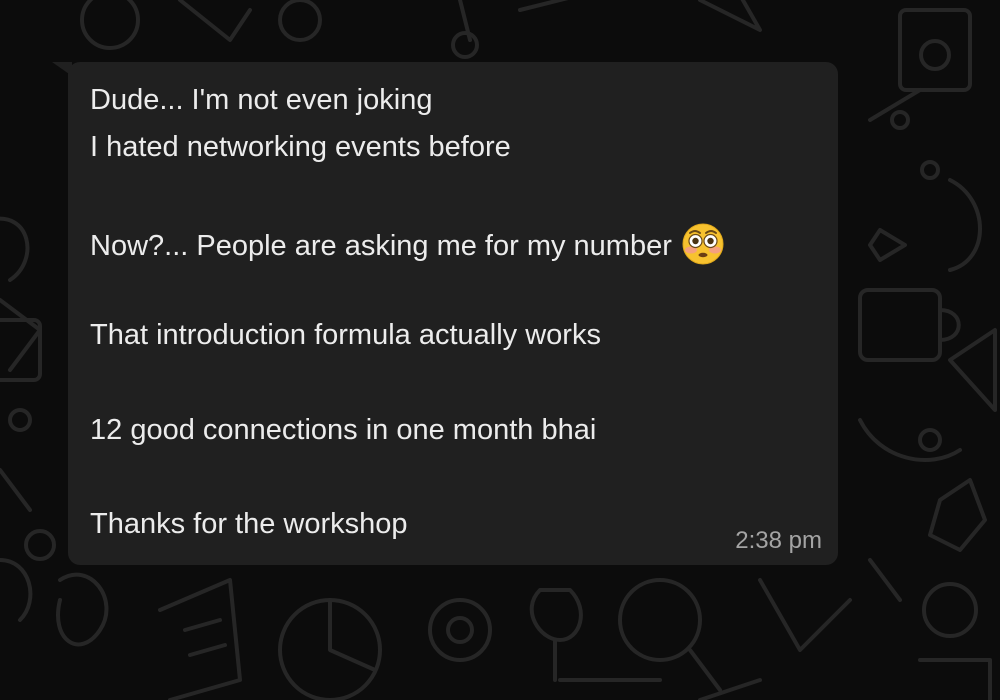 This screenshot has height=700, width=1000. I want to click on message-line-4: That introduction formula actually works, so click(345, 335).